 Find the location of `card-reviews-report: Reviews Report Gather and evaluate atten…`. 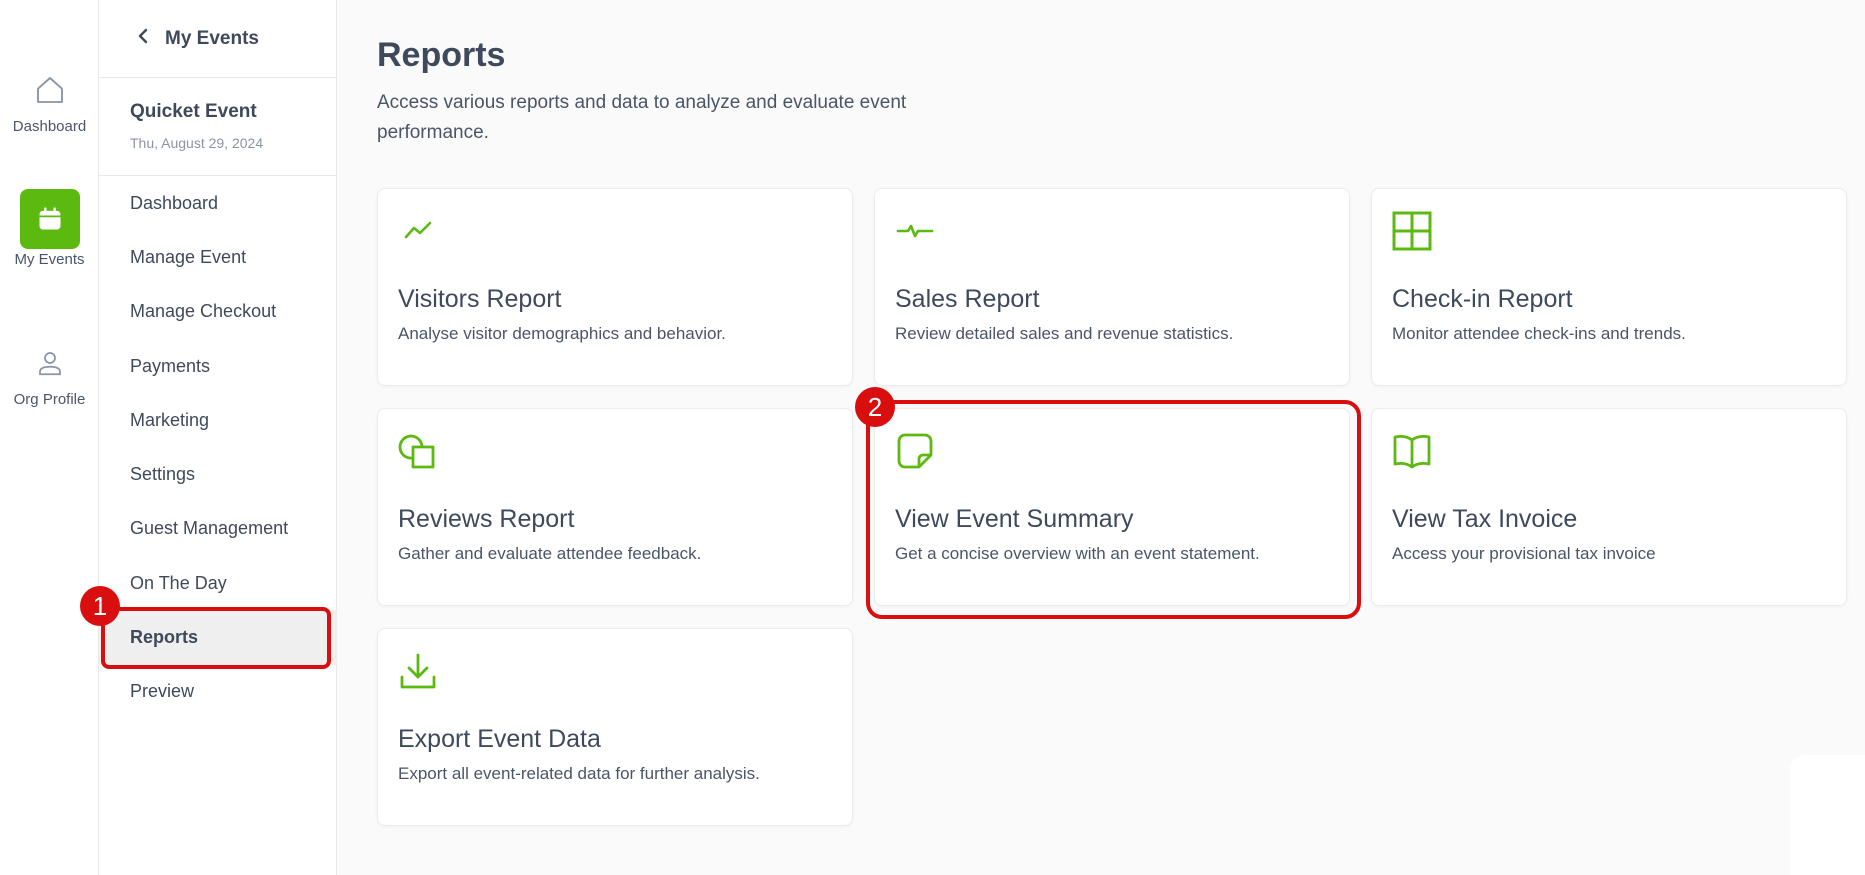

card-reviews-report: Reviews Report Gather and evaluate atten… is located at coordinates (615, 507).